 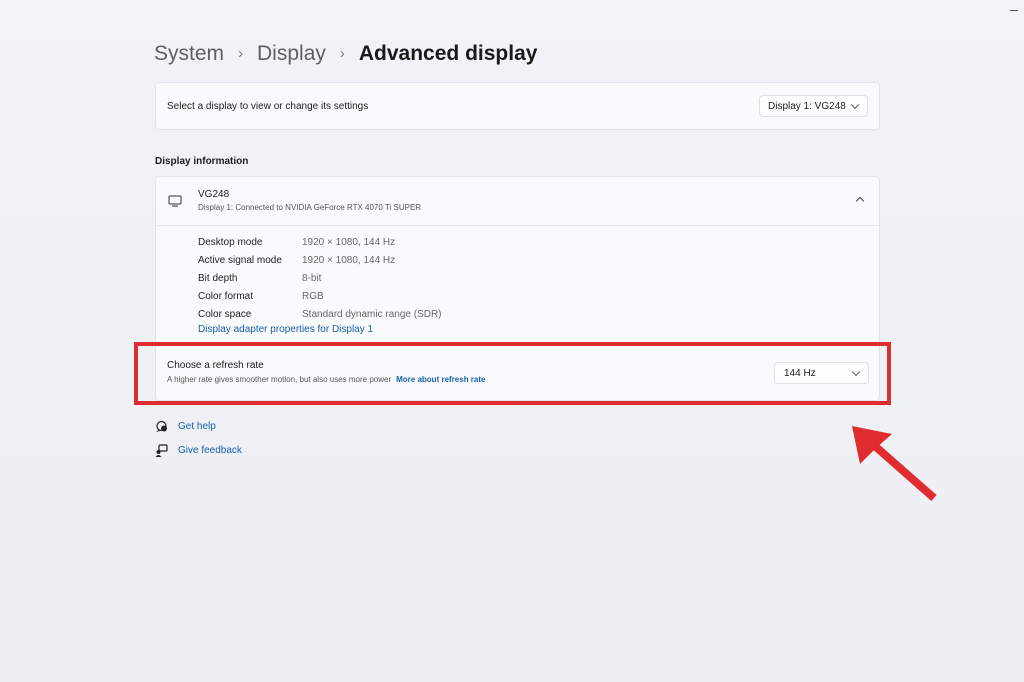 I want to click on info-key: Bit depth, so click(x=218, y=278).